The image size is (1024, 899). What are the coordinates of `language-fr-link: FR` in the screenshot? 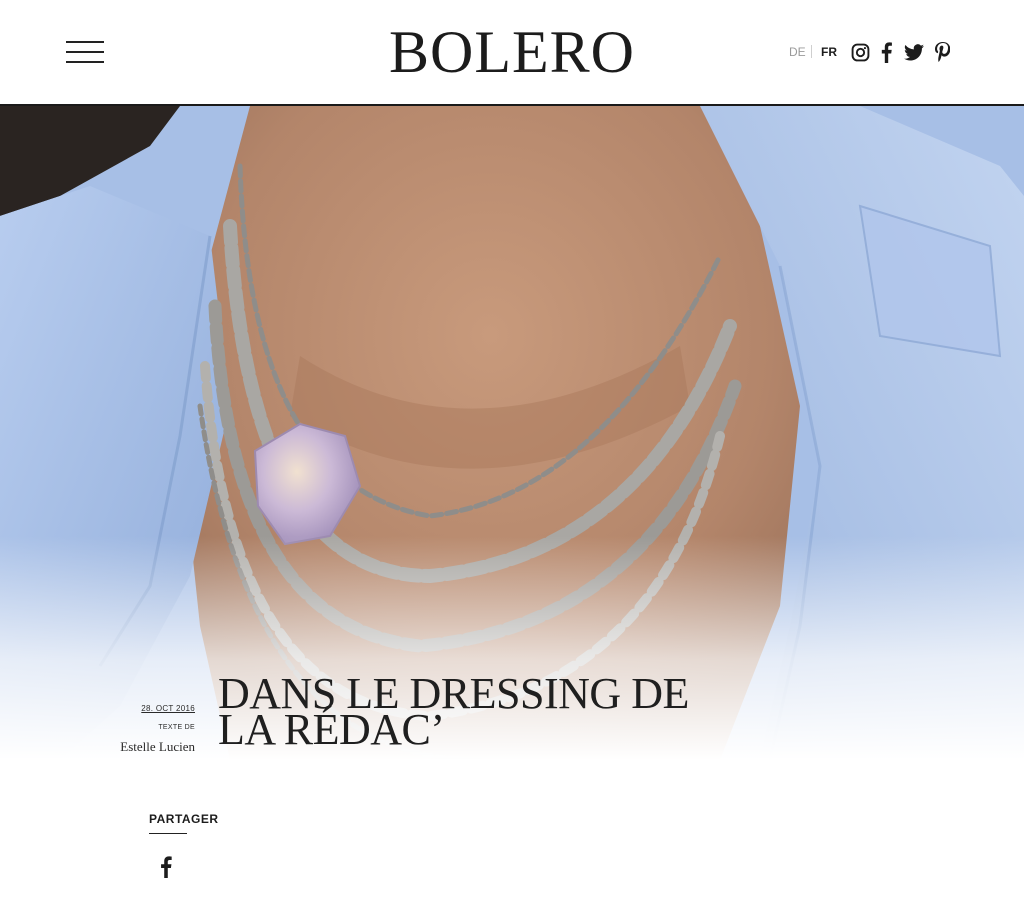 It's located at (829, 52).